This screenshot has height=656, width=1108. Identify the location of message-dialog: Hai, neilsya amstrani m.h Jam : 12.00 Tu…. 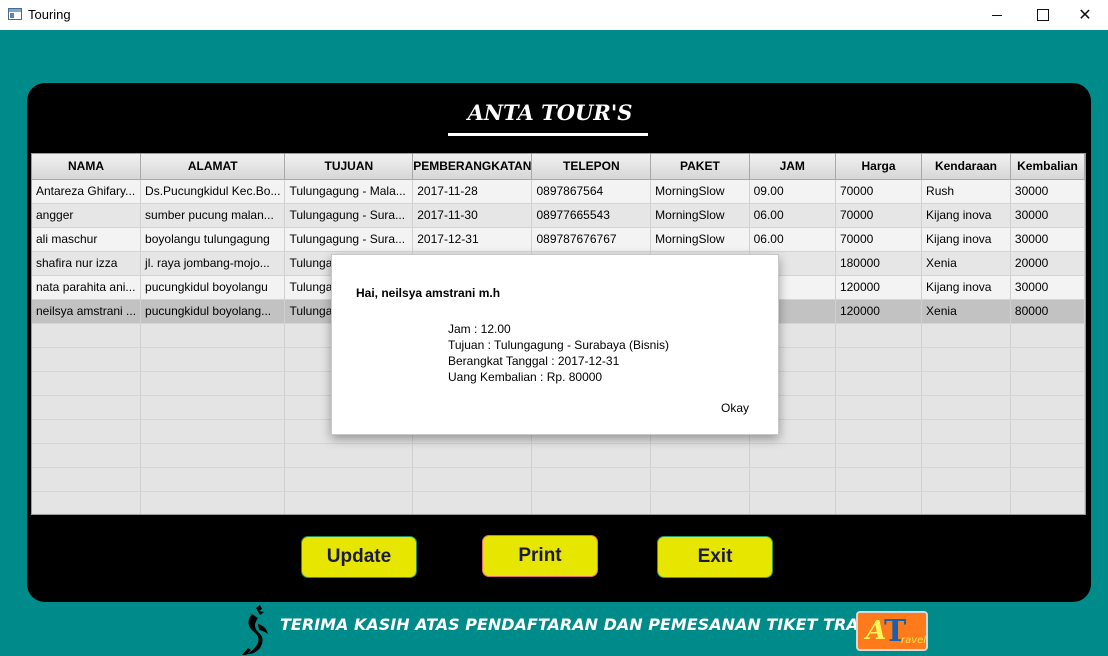
(555, 344).